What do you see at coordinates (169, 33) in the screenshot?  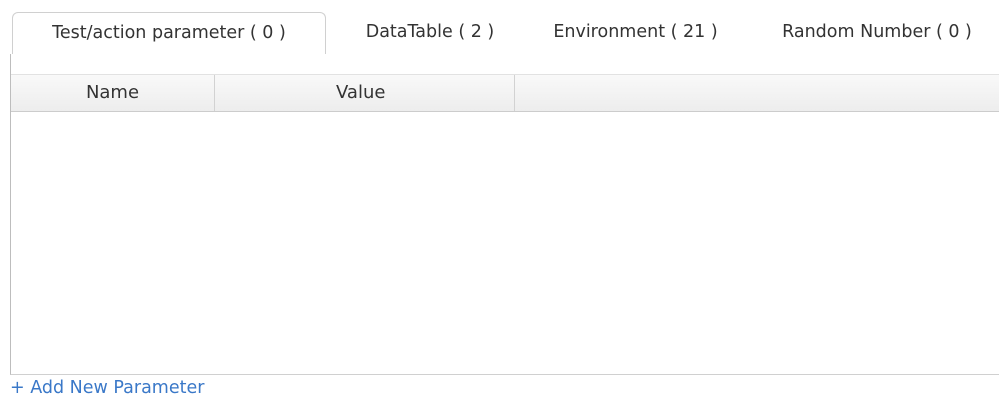 I see `tab-test-action-parameter: Test/action parameter ( 0 )` at bounding box center [169, 33].